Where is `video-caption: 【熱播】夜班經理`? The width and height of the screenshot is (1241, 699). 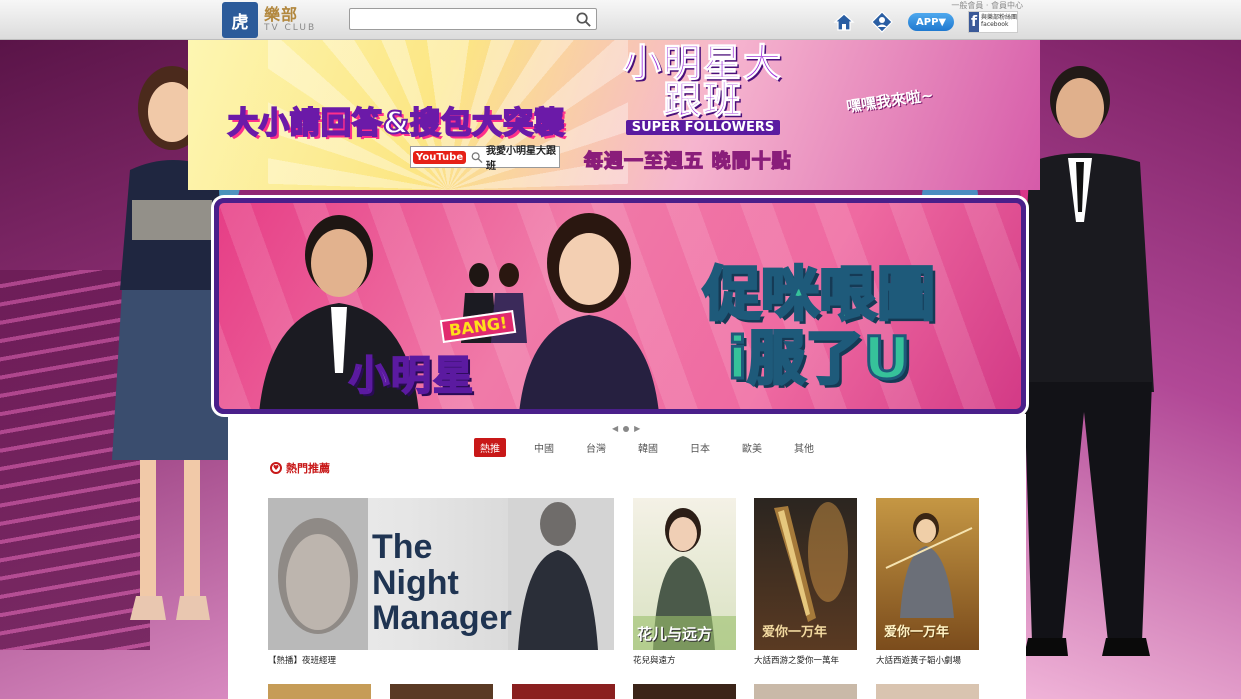
video-caption: 【熱播】夜班經理 is located at coordinates (441, 660).